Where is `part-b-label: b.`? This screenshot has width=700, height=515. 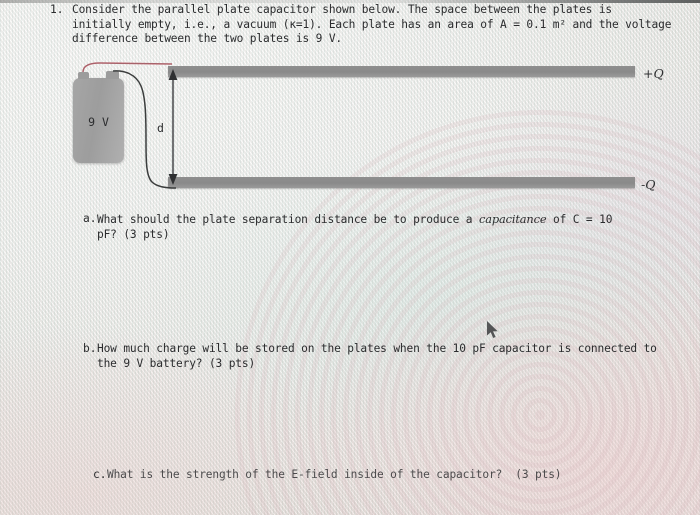
part-b-label: b. is located at coordinates (90, 348).